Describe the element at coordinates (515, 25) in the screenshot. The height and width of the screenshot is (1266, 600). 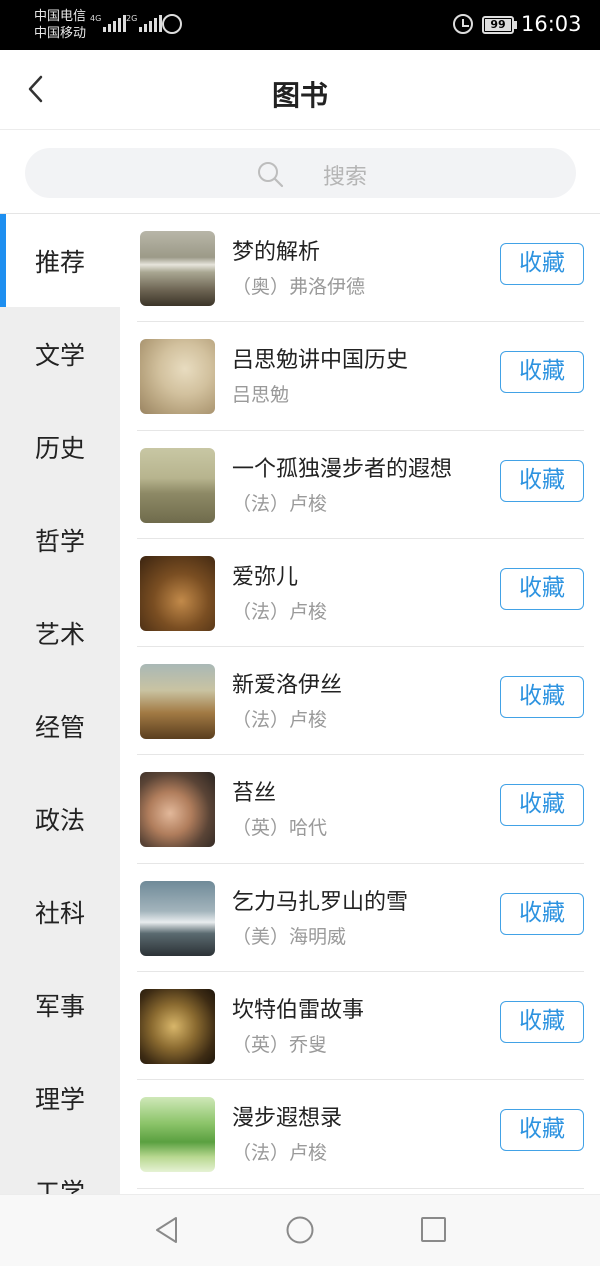
I see `battery-cap` at that location.